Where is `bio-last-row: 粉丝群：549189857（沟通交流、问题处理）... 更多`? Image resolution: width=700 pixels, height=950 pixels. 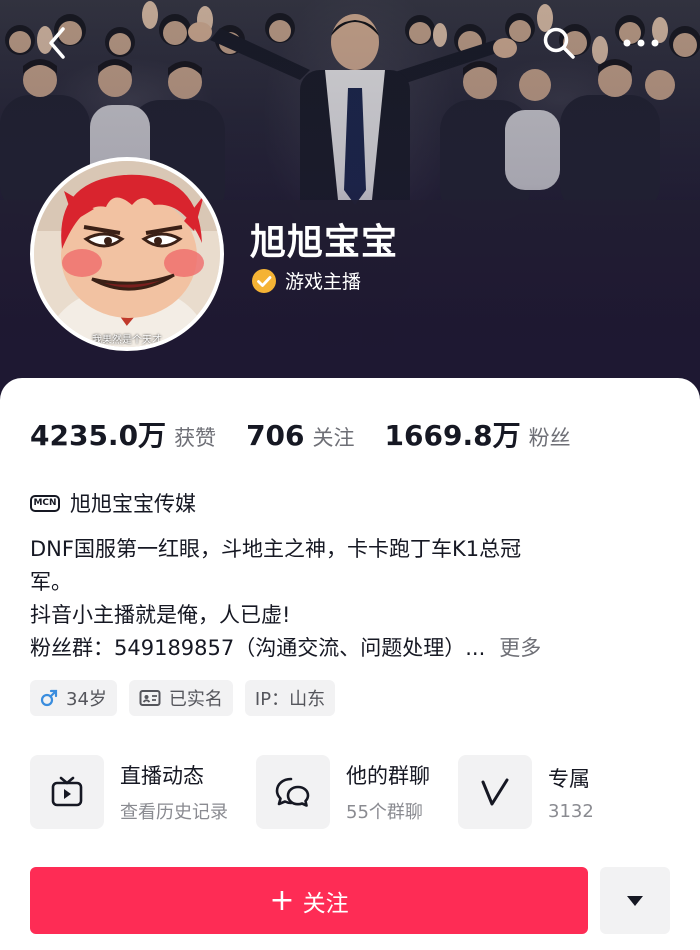 bio-last-row: 粉丝群：549189857（沟通交流、问题处理）... 更多 is located at coordinates (350, 648).